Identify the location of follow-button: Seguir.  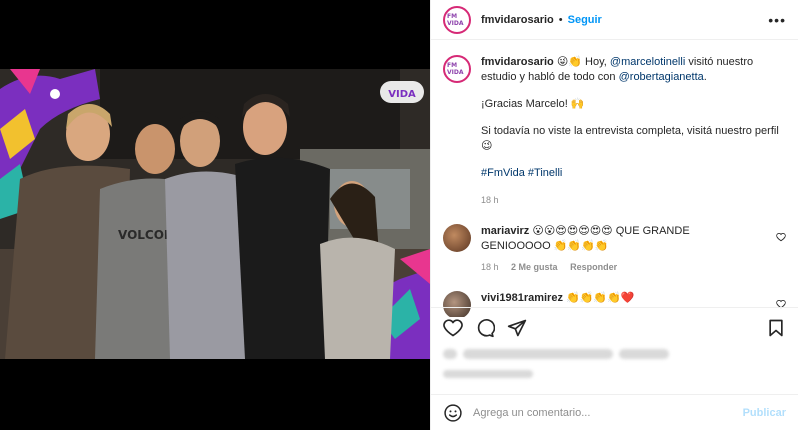
(585, 20).